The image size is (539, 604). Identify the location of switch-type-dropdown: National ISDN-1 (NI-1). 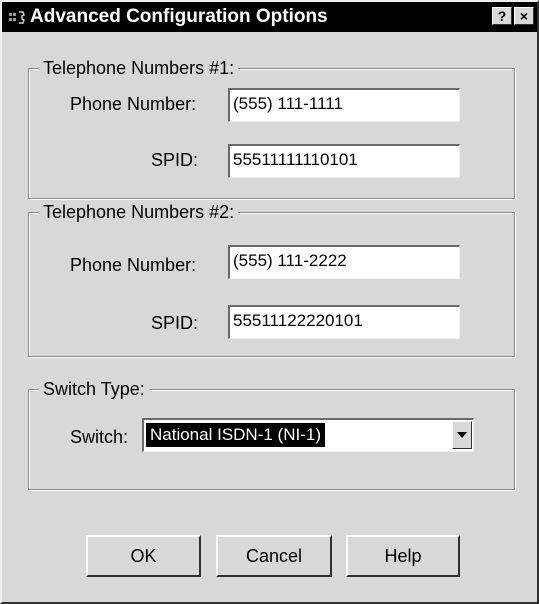
(308, 435).